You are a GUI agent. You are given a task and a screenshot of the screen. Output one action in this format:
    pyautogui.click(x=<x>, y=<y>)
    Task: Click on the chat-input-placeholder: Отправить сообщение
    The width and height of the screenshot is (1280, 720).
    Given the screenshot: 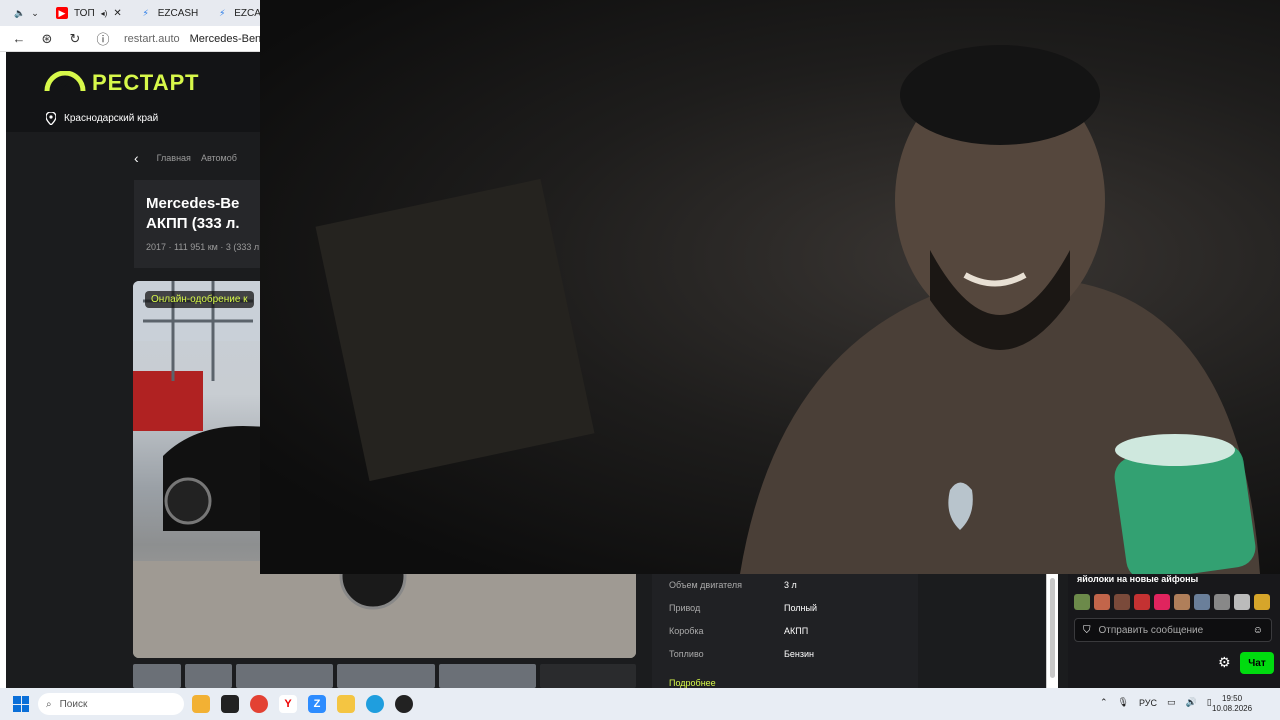 What is the action you would take?
    pyautogui.click(x=1151, y=630)
    